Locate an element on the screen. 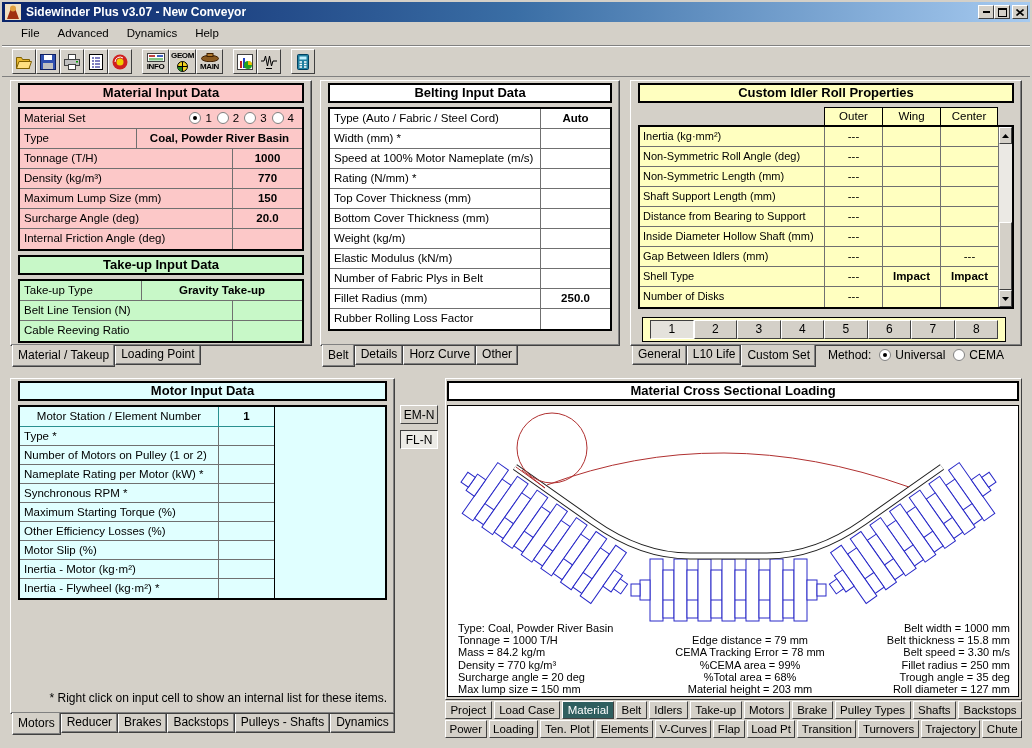 The height and width of the screenshot is (748, 1032). toolbar-button: MAIN is located at coordinates (209, 61).